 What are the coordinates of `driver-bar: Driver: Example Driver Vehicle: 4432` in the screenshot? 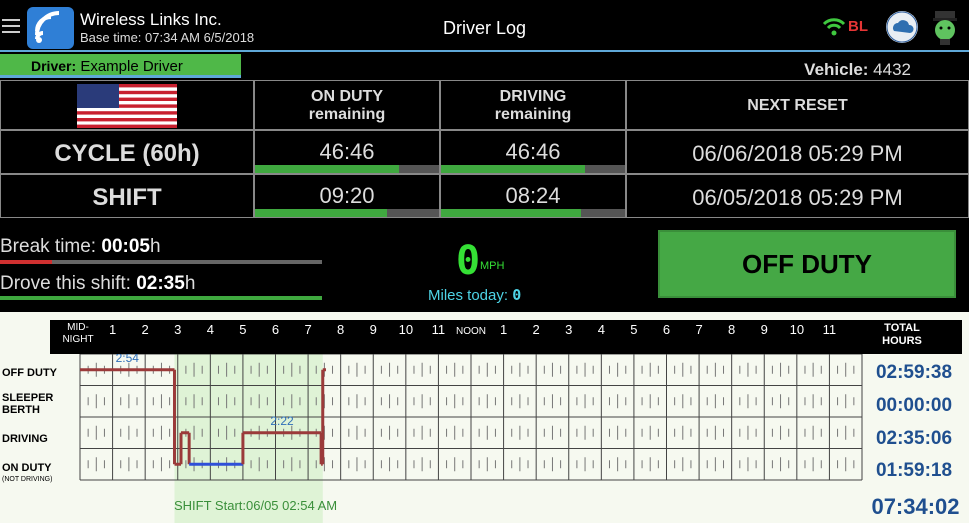 It's located at (484, 67).